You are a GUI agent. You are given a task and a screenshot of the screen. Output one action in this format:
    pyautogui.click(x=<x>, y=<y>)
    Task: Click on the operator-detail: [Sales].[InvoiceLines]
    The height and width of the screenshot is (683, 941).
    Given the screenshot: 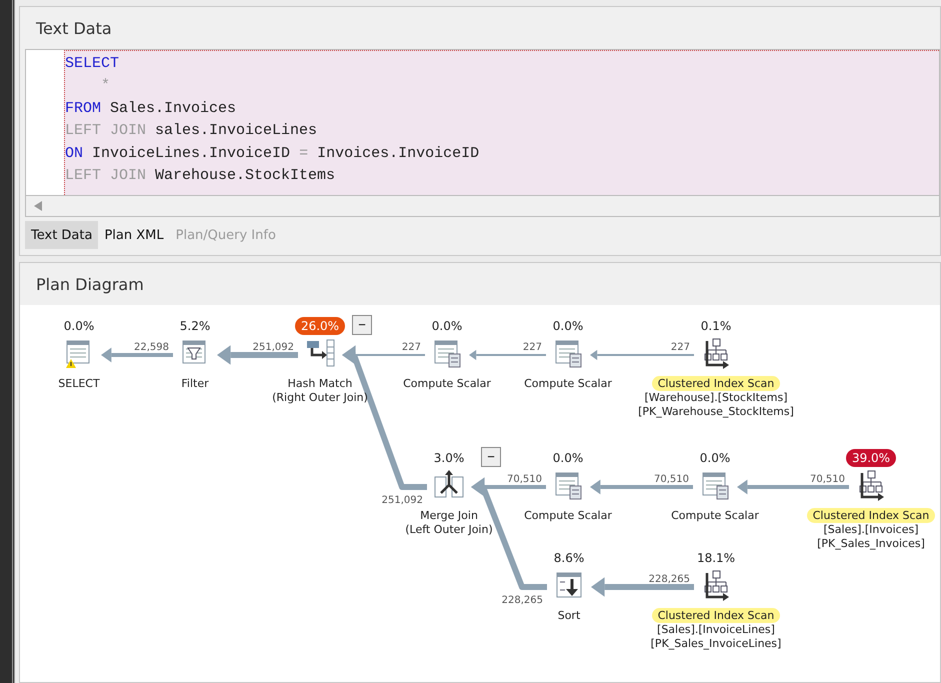 What is the action you would take?
    pyautogui.click(x=716, y=630)
    